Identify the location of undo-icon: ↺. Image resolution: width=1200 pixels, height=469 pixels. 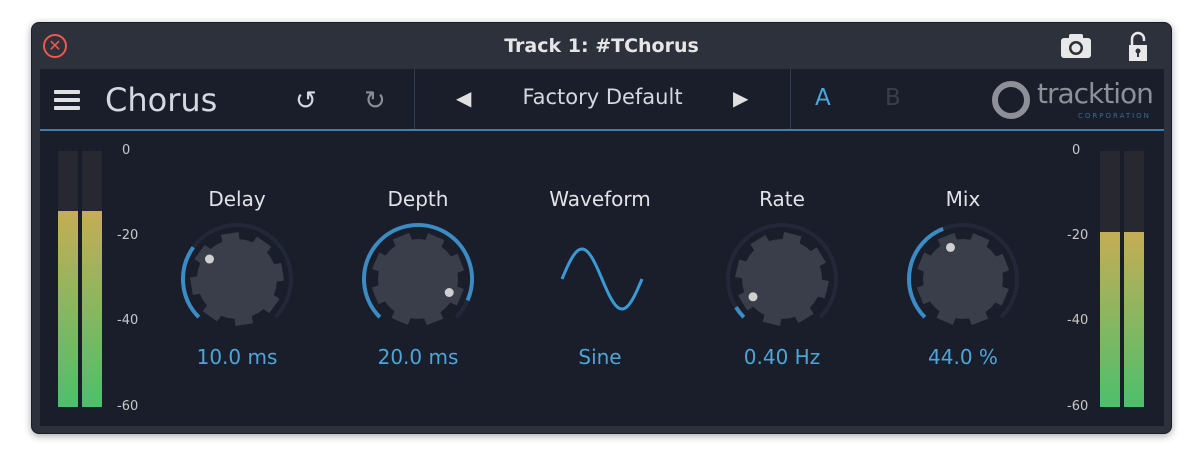
(306, 101).